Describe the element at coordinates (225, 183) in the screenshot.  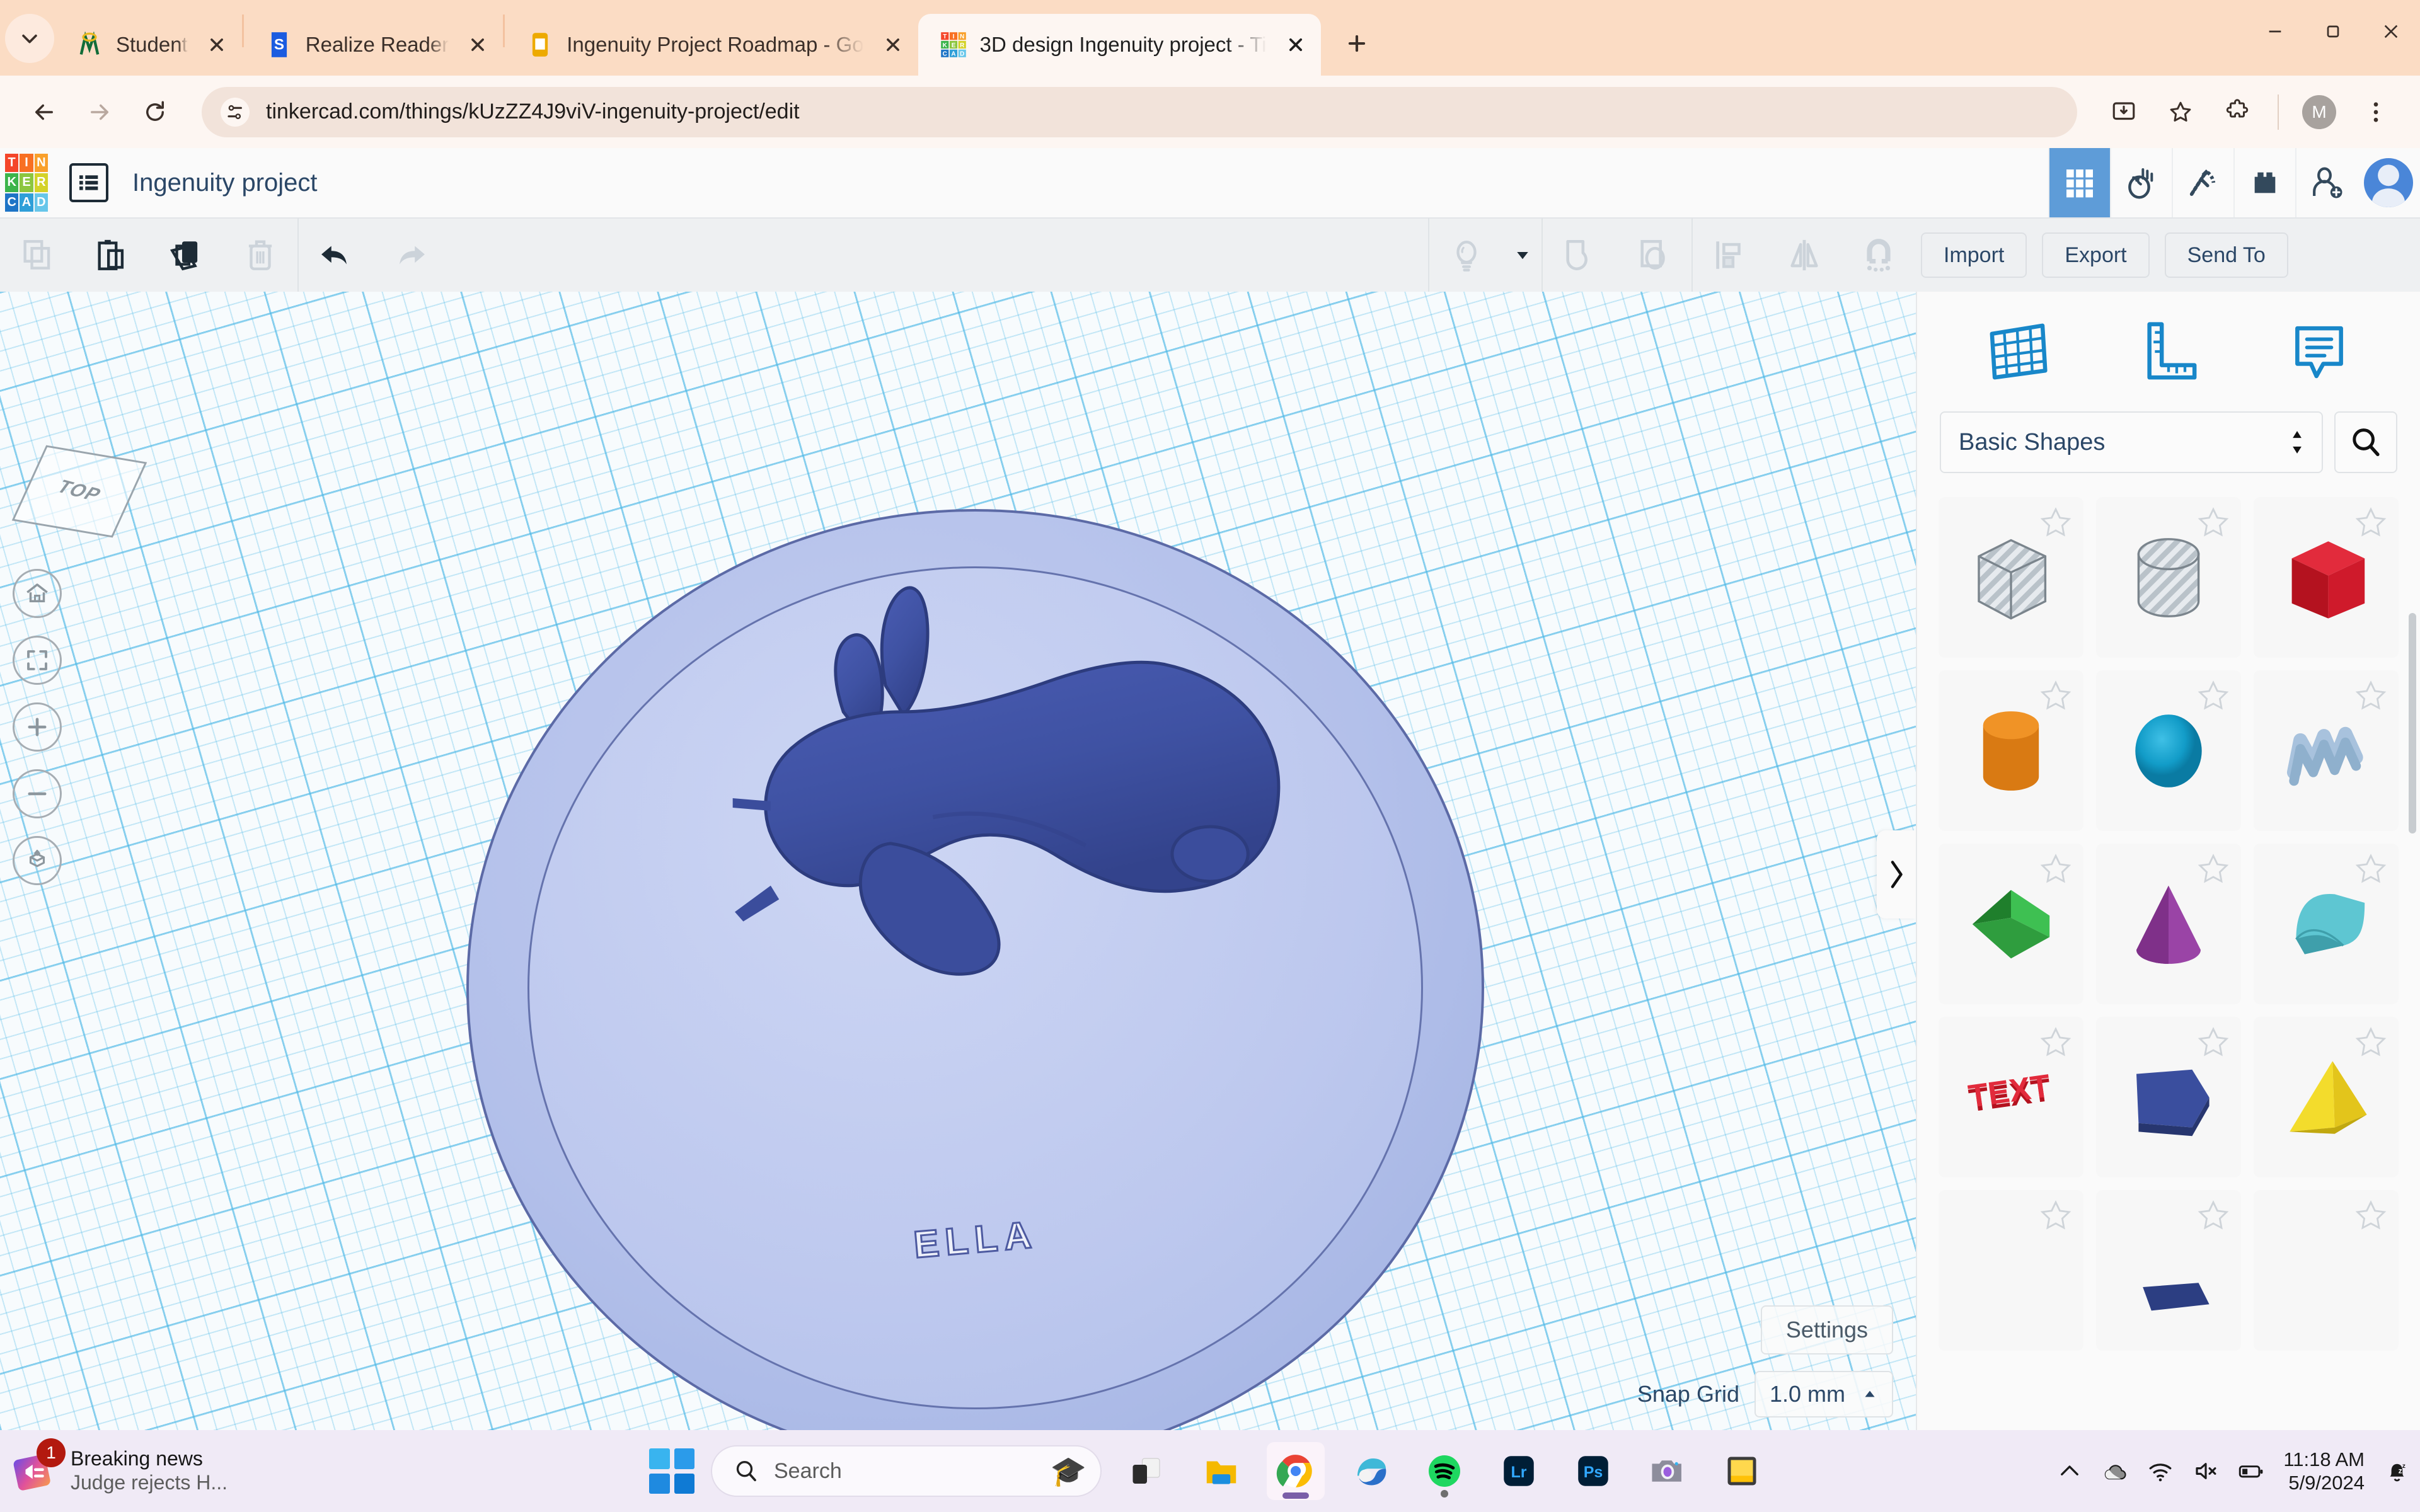
I see `page-title: Ingenuity project` at that location.